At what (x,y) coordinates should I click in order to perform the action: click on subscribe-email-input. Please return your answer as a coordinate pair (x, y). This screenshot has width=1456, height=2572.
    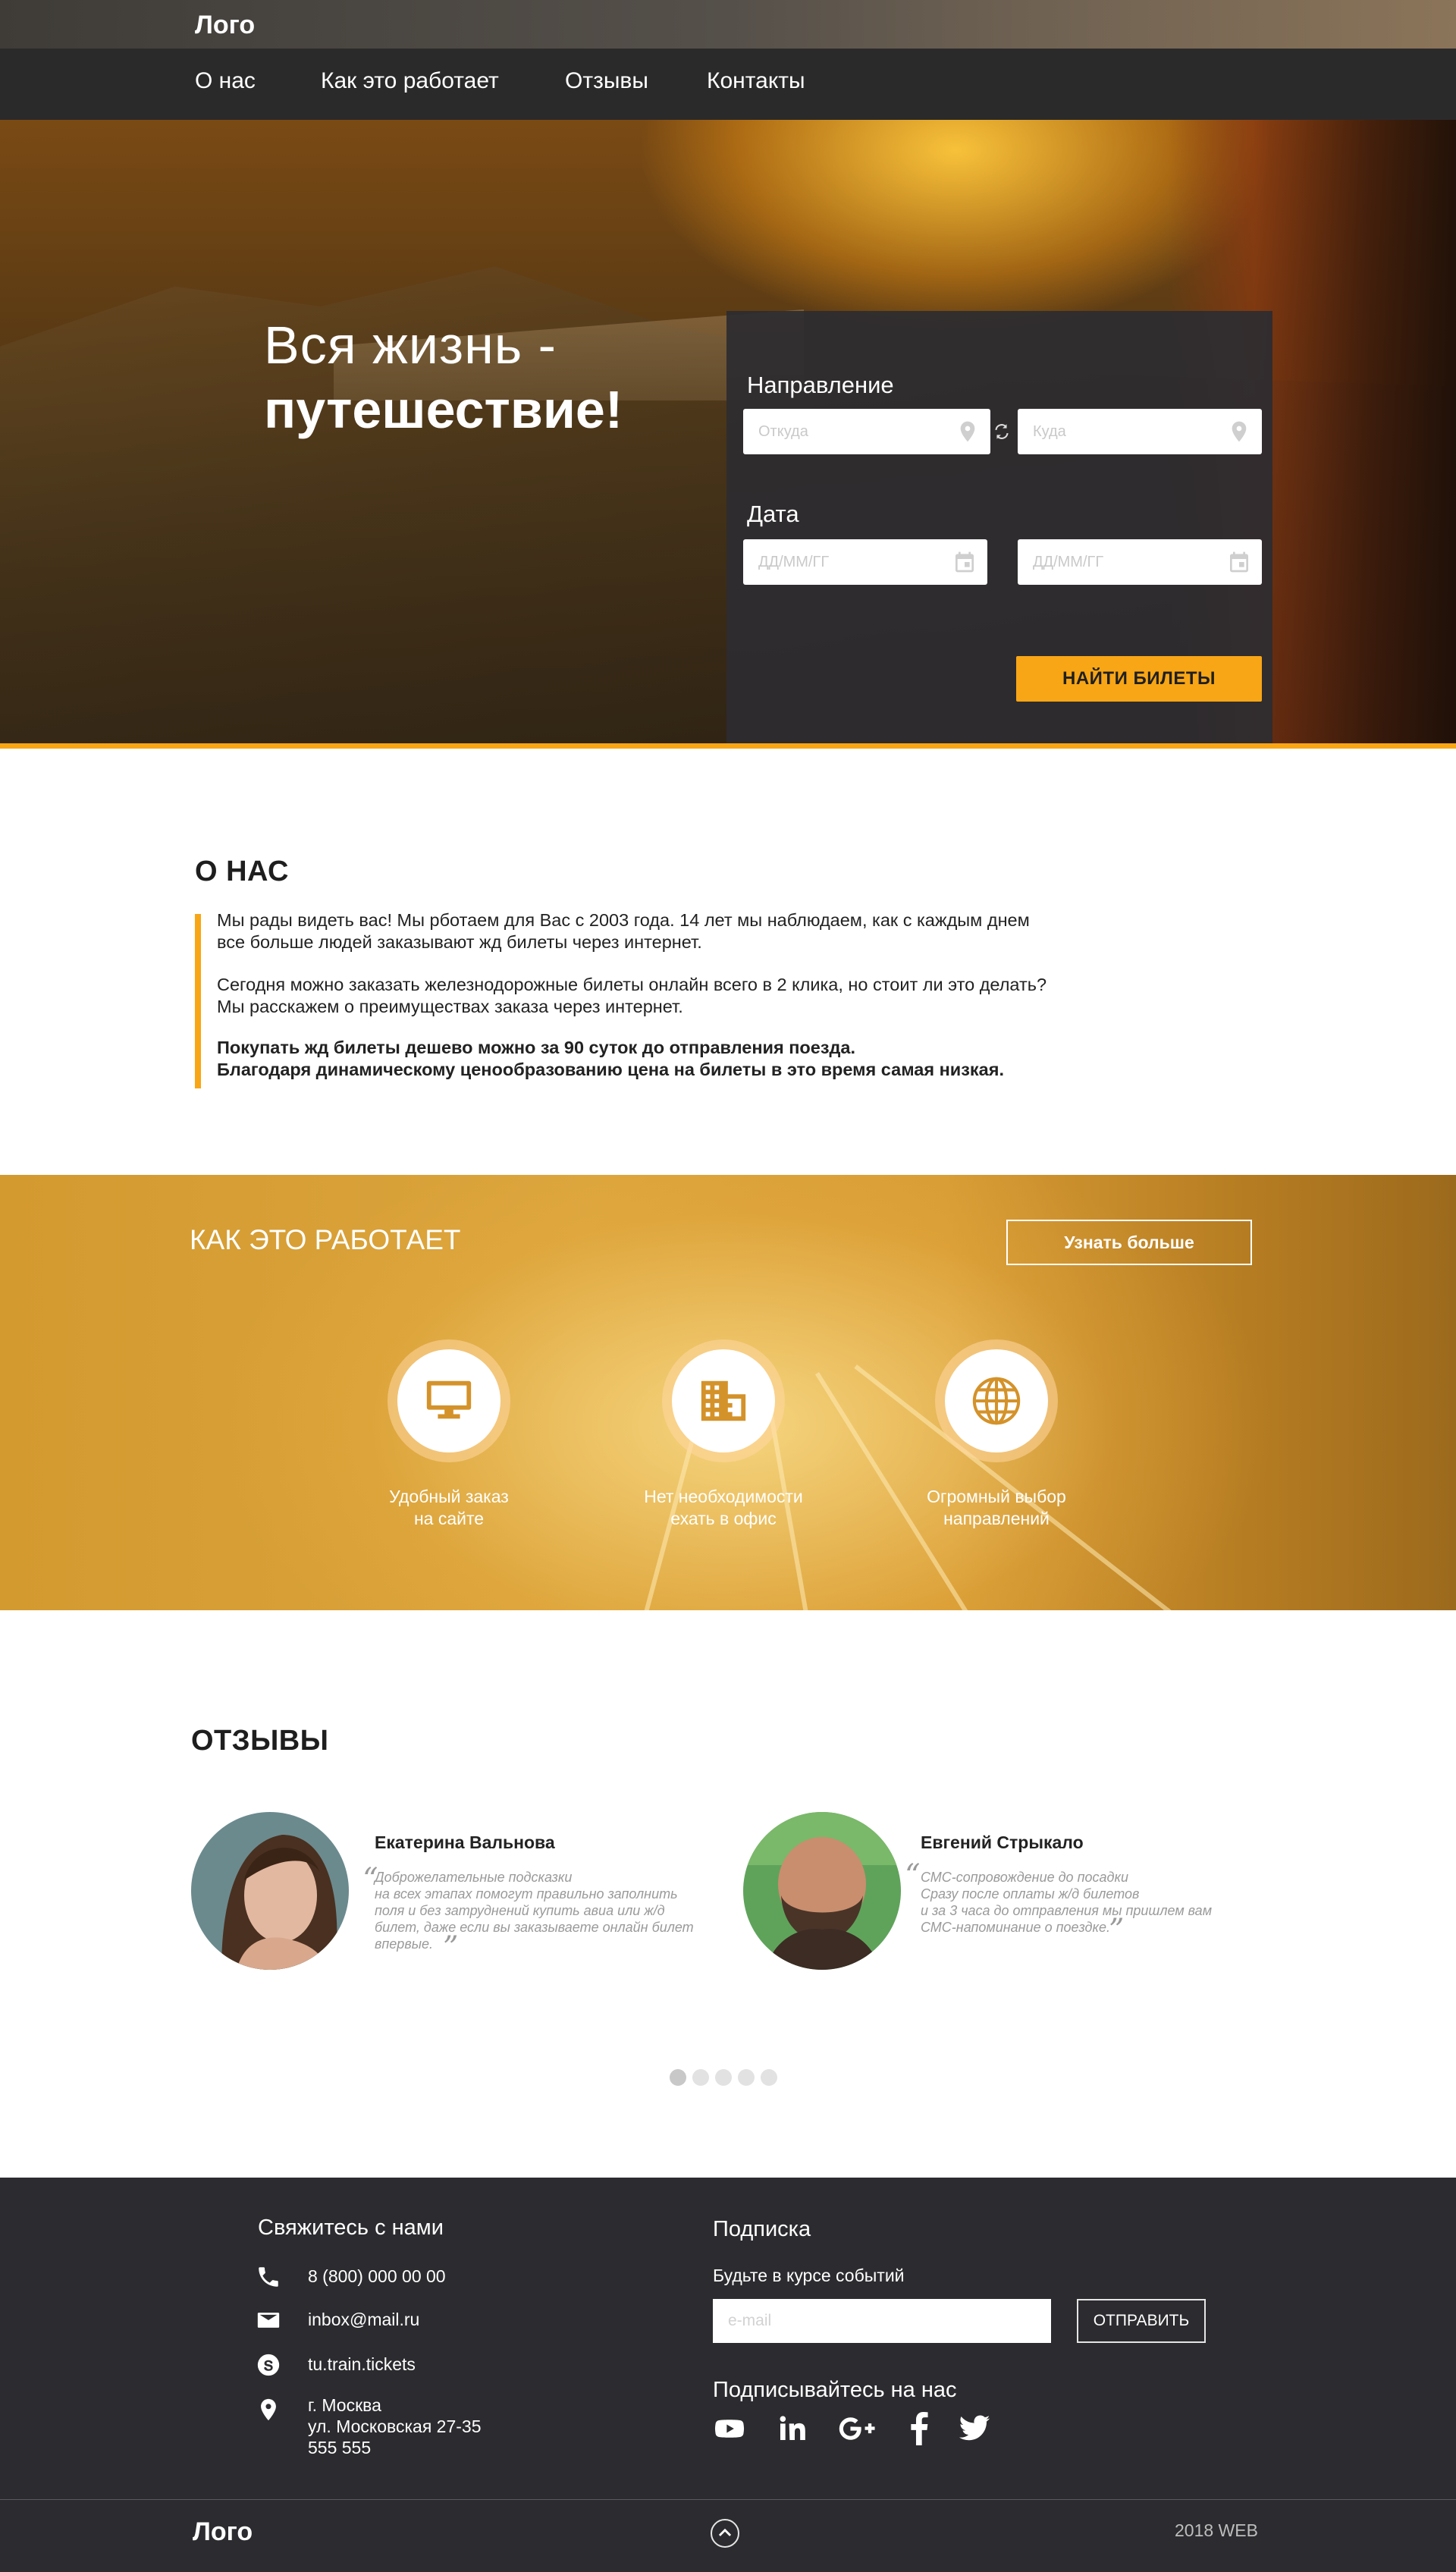
    Looking at the image, I should click on (882, 2321).